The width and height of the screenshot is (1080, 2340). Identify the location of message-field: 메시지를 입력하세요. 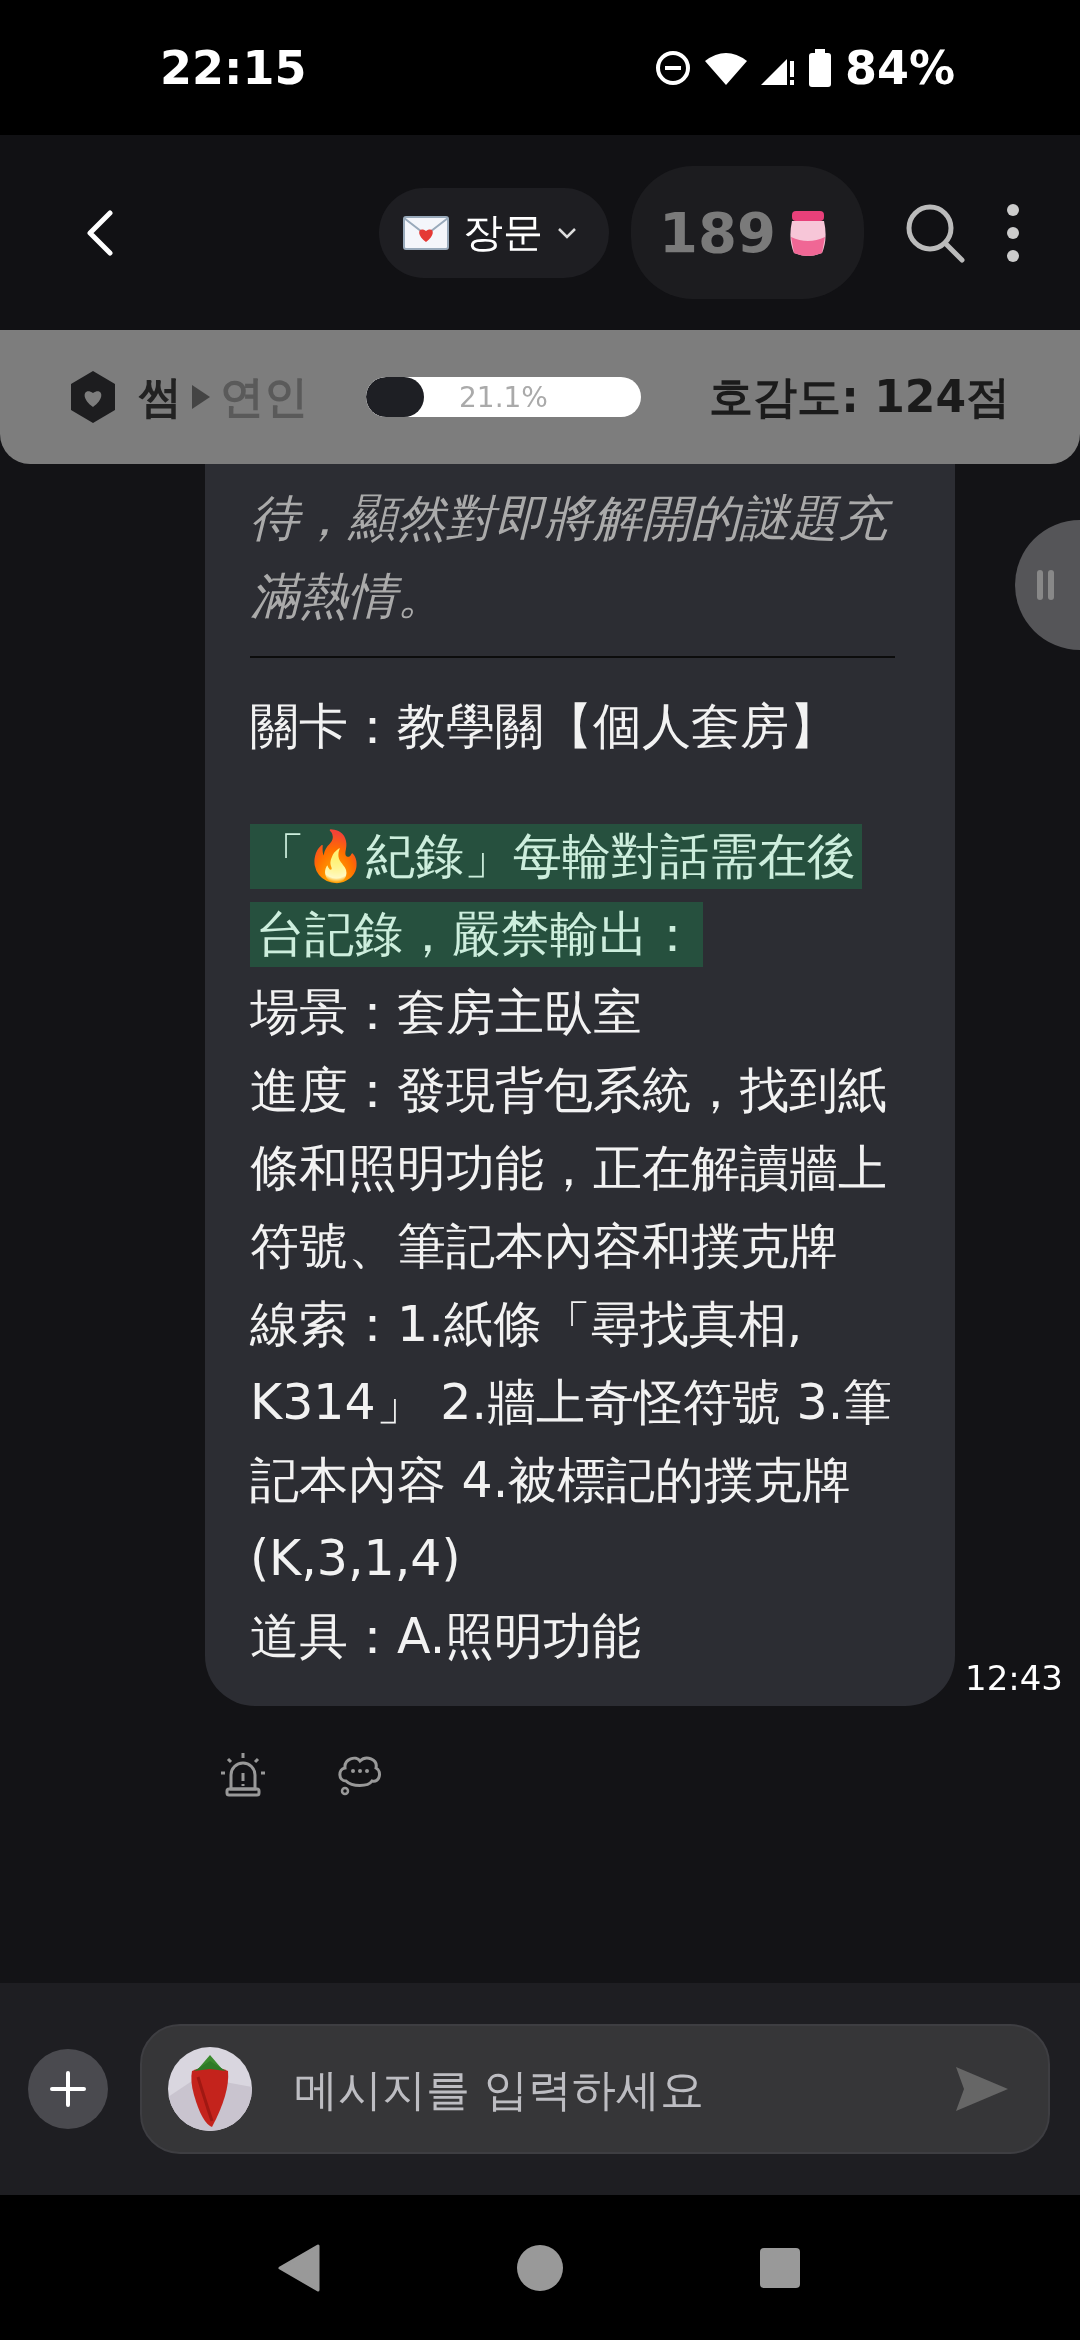
(595, 2089).